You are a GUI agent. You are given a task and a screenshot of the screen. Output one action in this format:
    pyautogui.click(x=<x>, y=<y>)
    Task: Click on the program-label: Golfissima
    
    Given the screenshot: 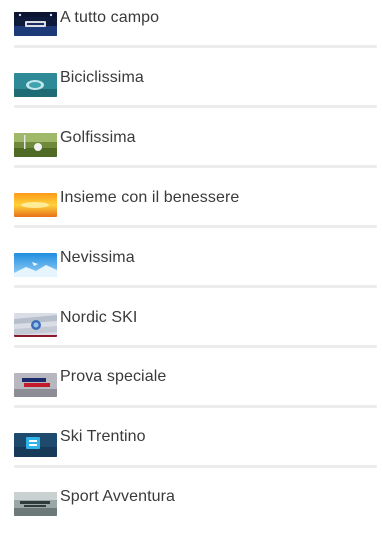 What is the action you would take?
    pyautogui.click(x=98, y=137)
    